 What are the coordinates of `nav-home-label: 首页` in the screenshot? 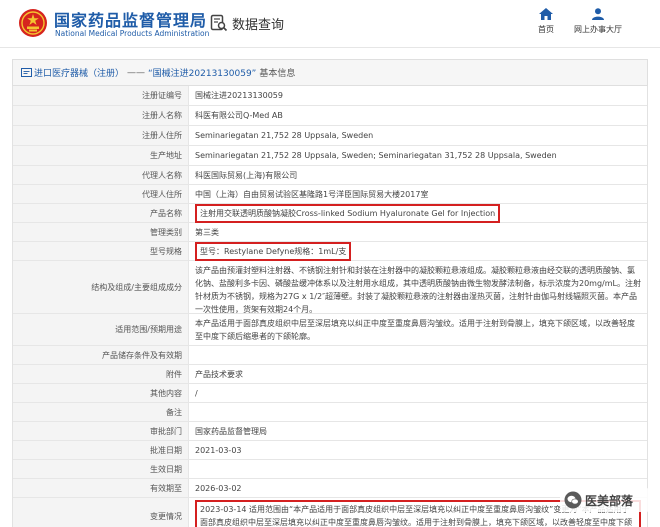 It's located at (546, 29).